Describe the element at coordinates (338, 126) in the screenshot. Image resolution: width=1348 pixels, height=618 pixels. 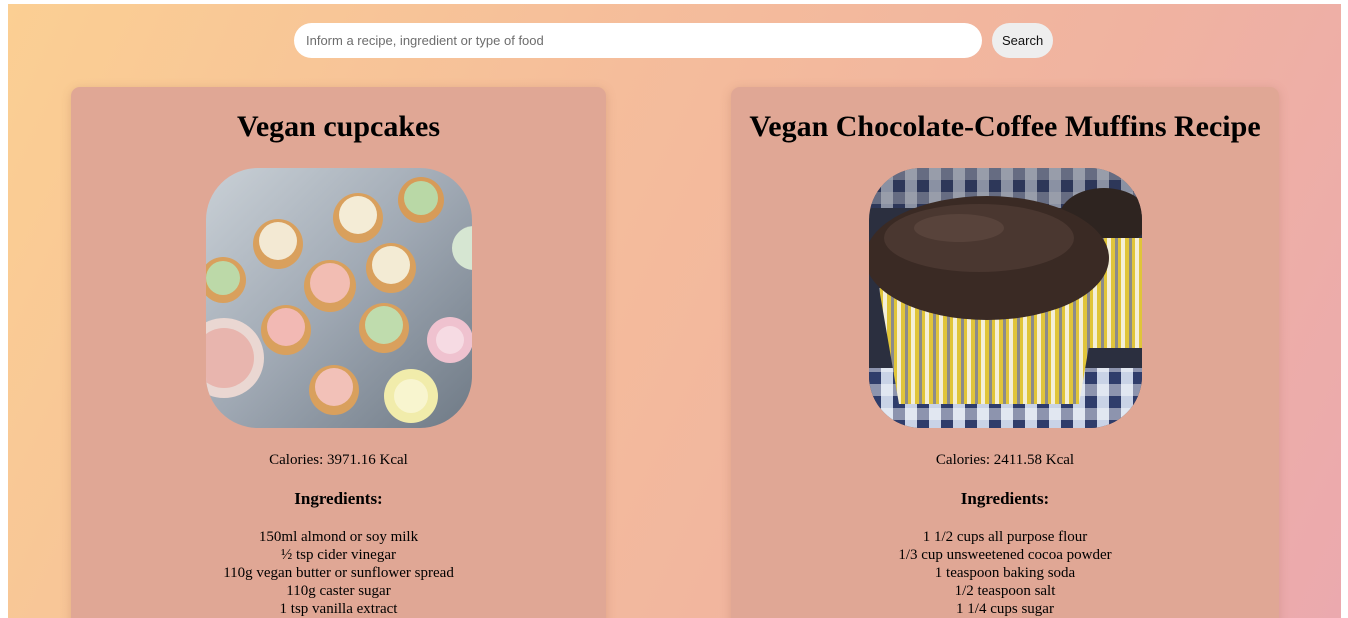
I see `recipe-title: Vegan cupcakes` at that location.